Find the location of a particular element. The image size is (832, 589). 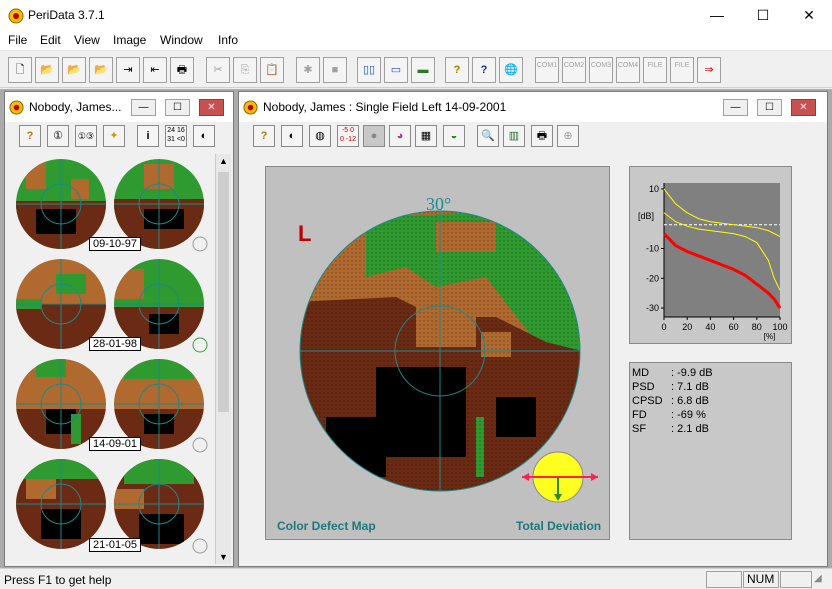

com4-button: COM4 is located at coordinates (628, 70).